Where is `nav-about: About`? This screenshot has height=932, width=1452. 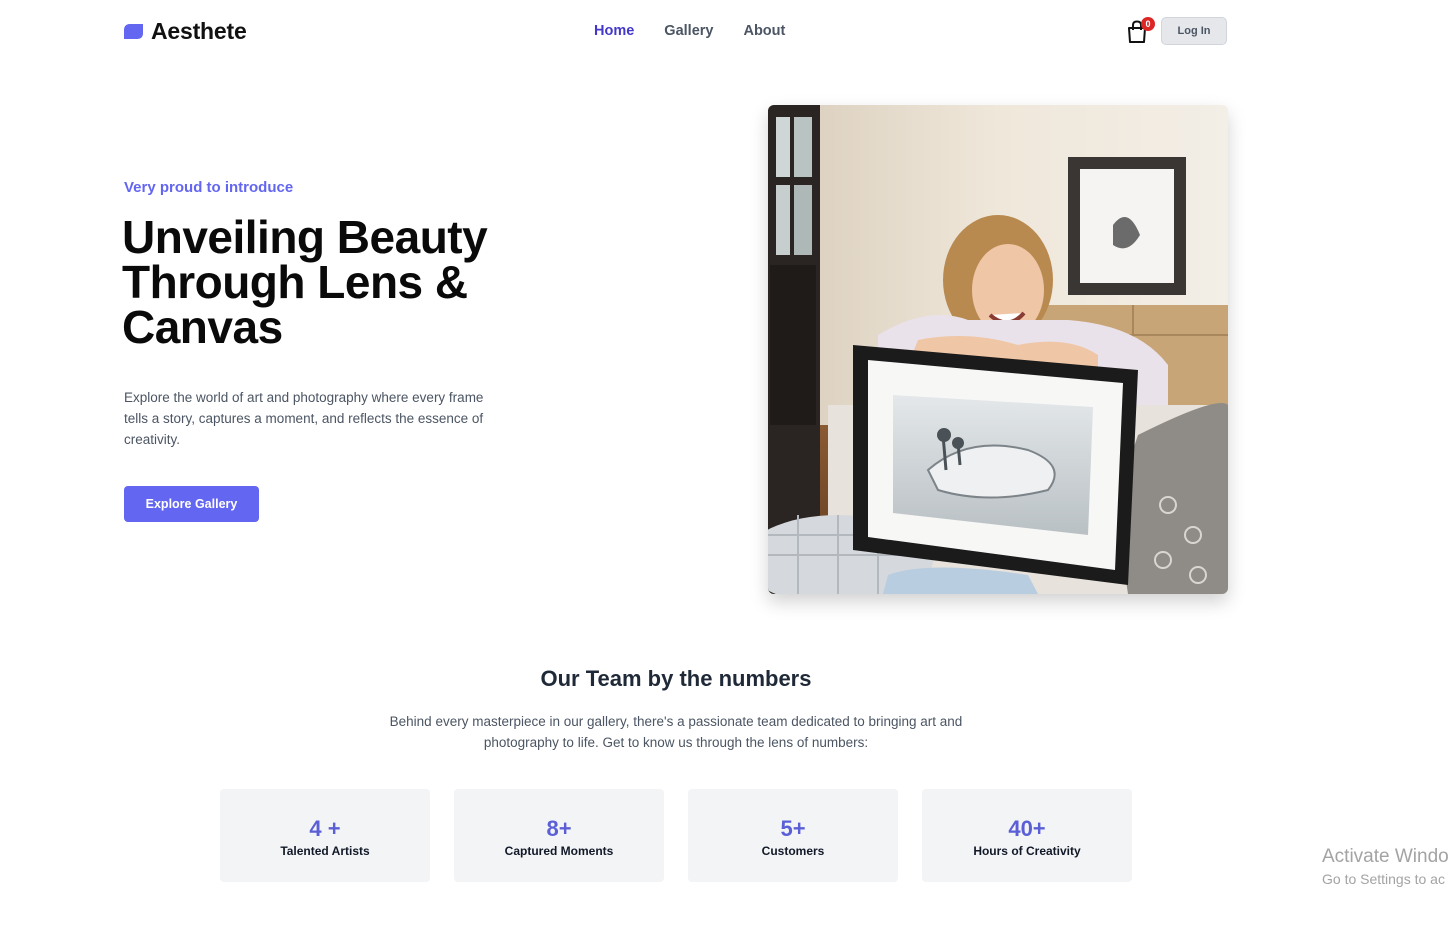
nav-about: About is located at coordinates (764, 31).